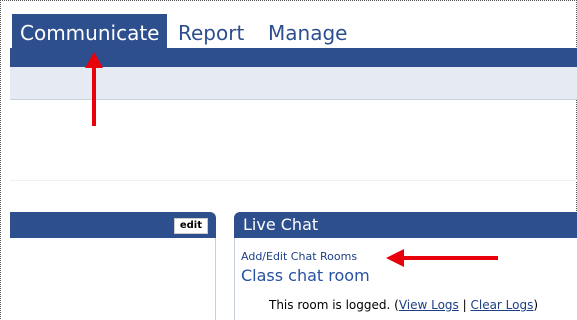 The image size is (577, 320). I want to click on clear-logs-link: Clear Logs, so click(501, 305).